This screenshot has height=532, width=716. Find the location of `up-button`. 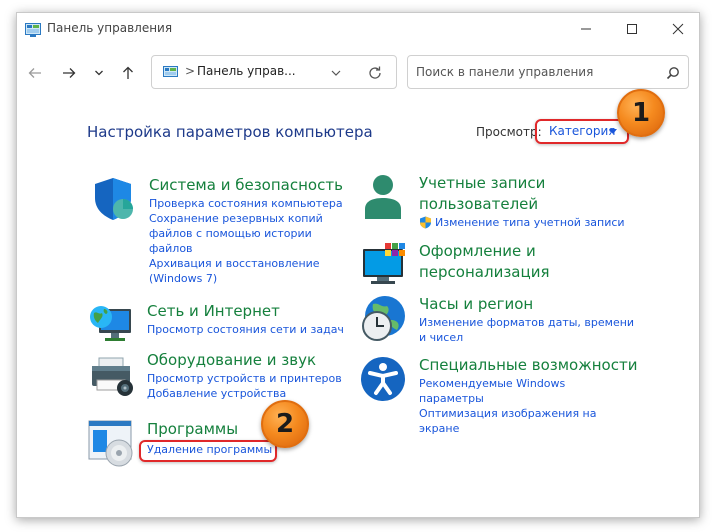

up-button is located at coordinates (128, 73).